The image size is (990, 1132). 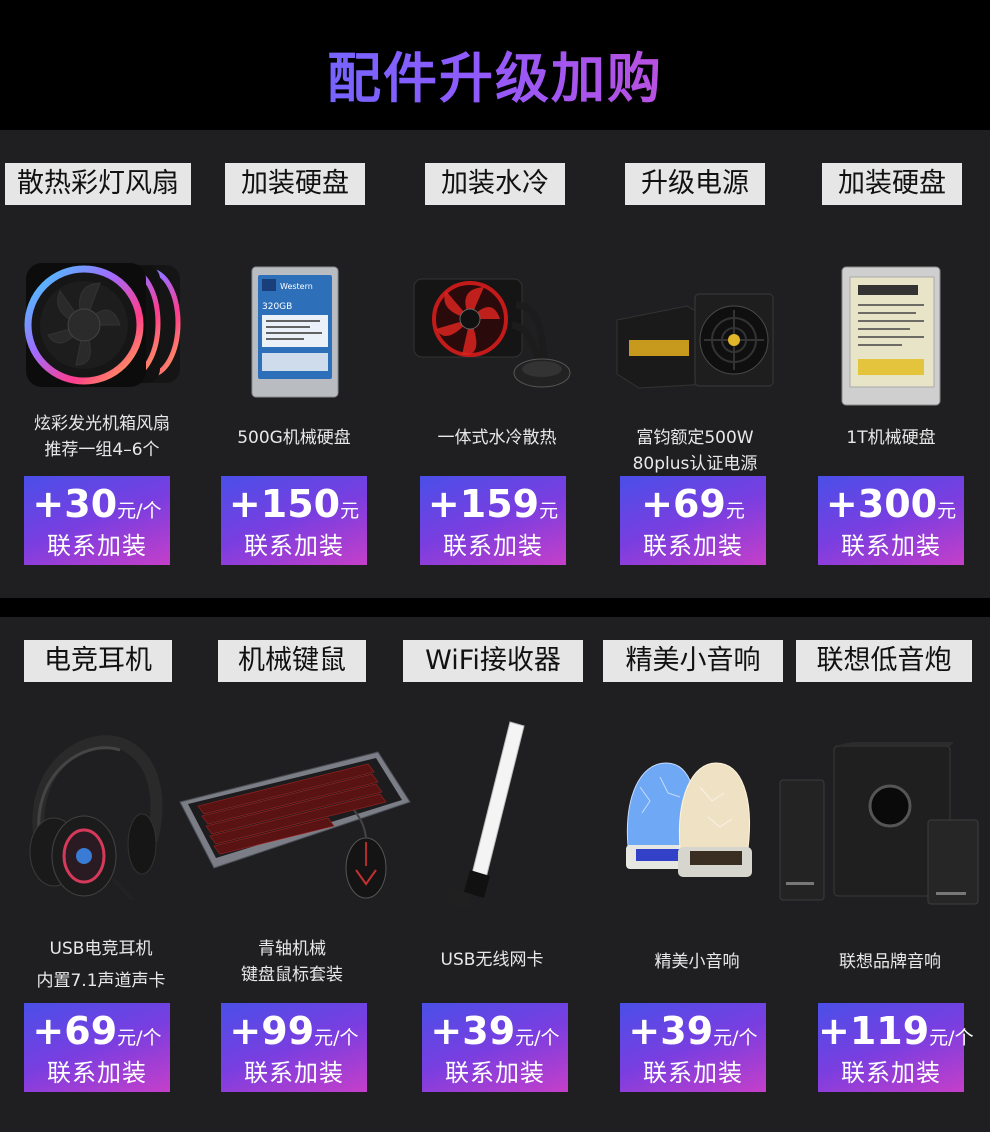 I want to click on svg-text: Western, so click(x=296, y=286).